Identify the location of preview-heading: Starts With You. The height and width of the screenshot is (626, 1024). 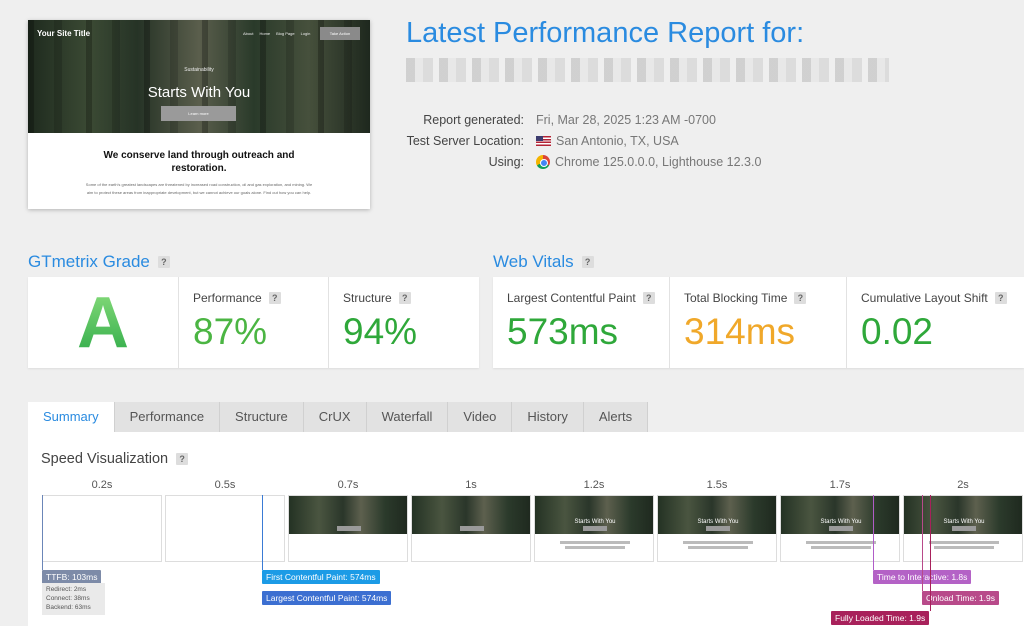
(199, 92).